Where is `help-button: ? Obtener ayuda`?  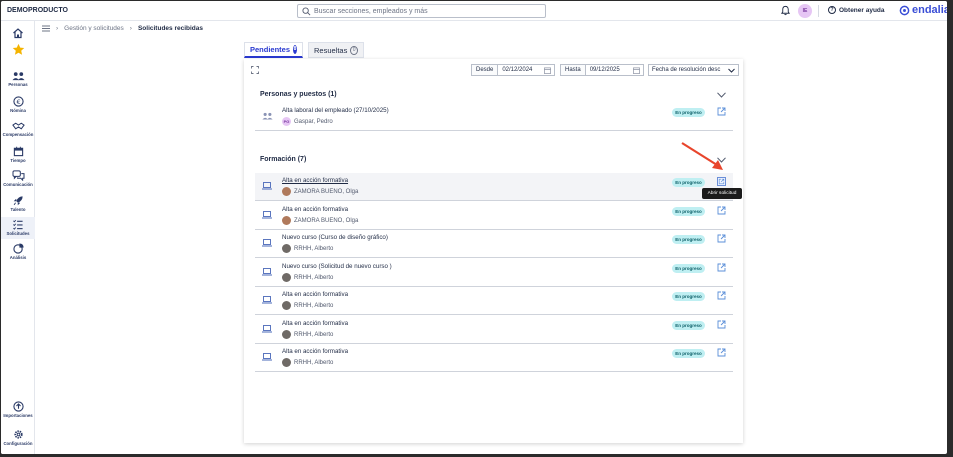
help-button: ? Obtener ayuda is located at coordinates (856, 10).